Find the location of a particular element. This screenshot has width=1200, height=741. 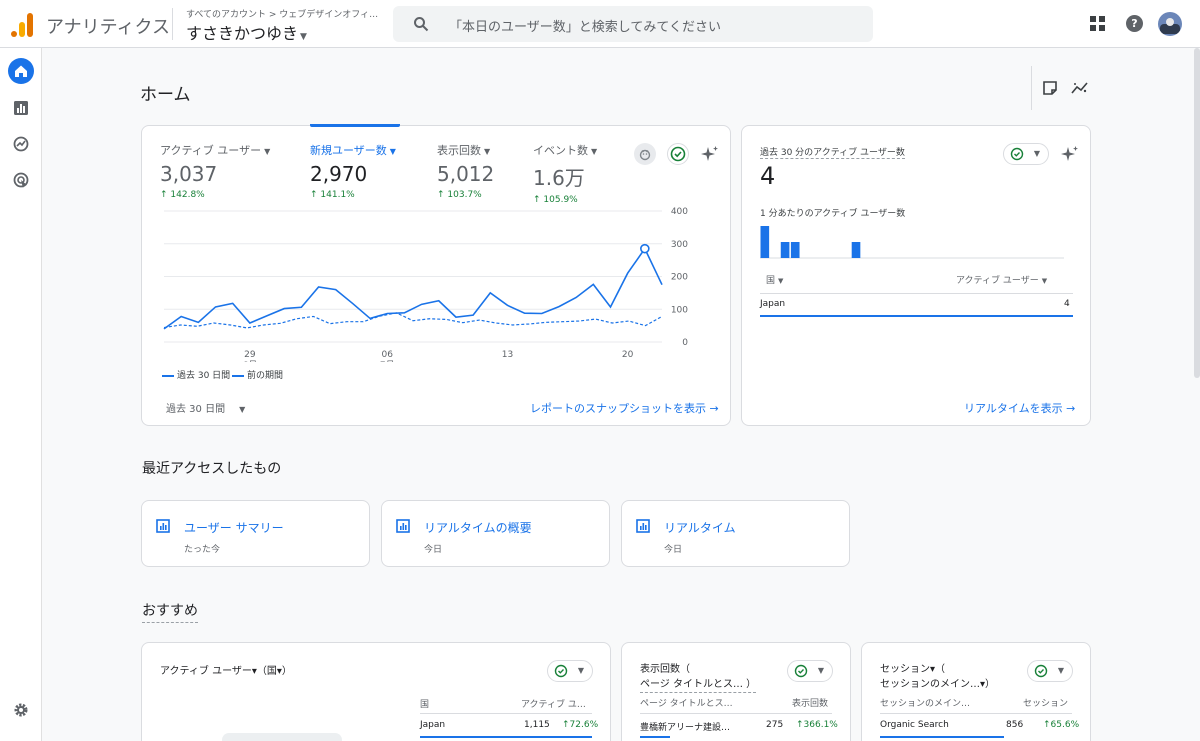

card-title-line2: ページ タイトルとス… ） is located at coordinates (698, 684).